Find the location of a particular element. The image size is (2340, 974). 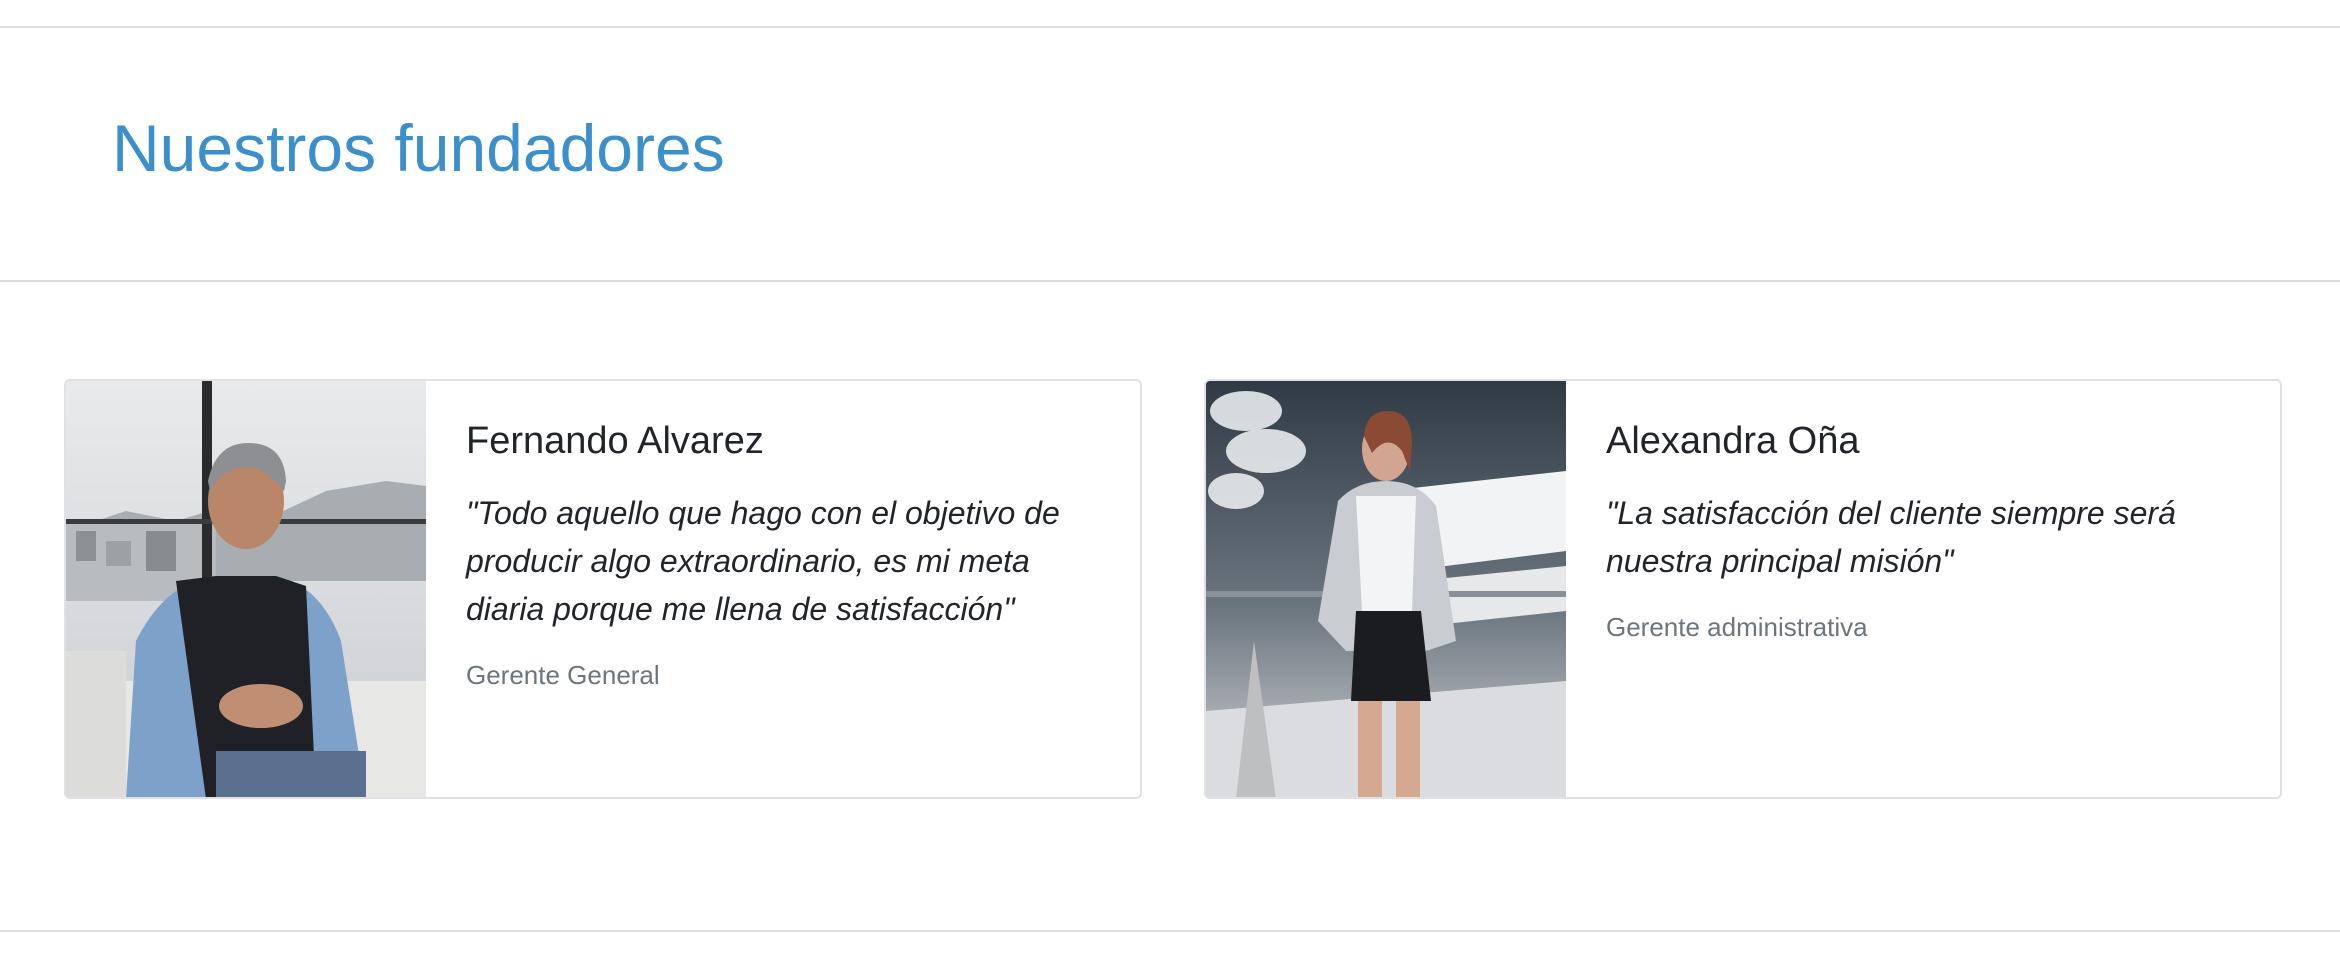

founder-name: Fernando Alvarez is located at coordinates (615, 441).